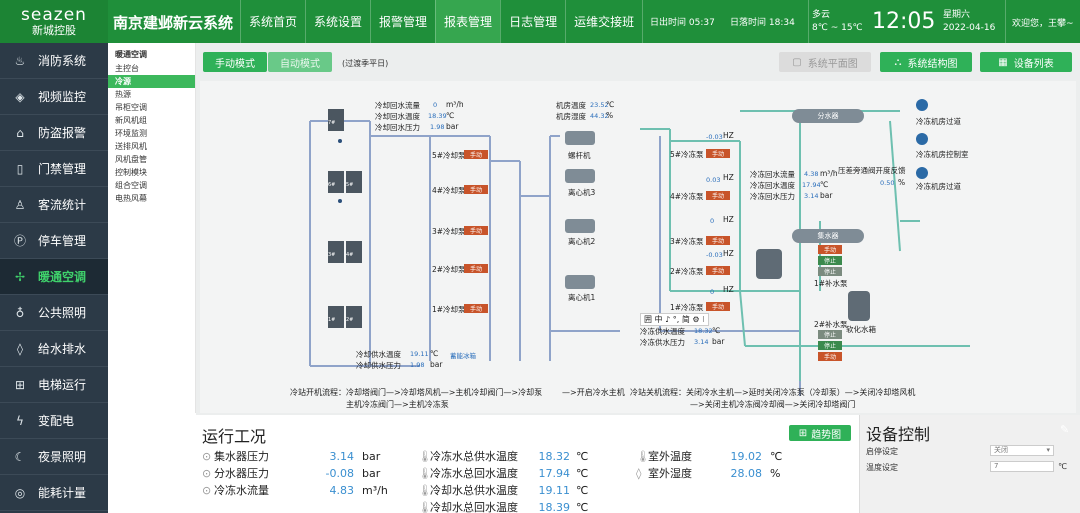  Describe the element at coordinates (476, 230) in the screenshot. I see `cooling-pump-3-manual: 手动` at that location.